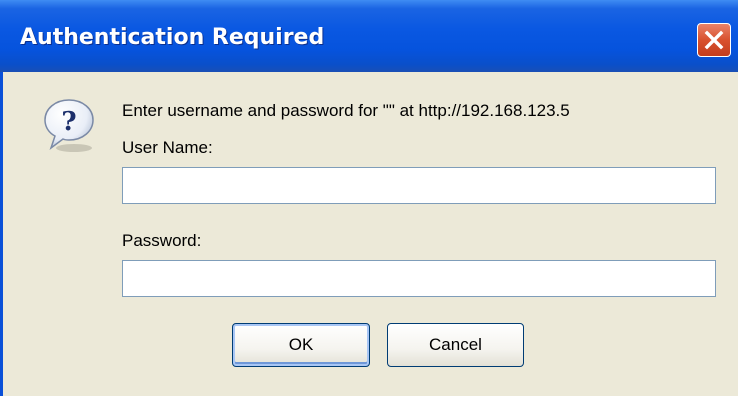  I want to click on password-field, so click(419, 278).